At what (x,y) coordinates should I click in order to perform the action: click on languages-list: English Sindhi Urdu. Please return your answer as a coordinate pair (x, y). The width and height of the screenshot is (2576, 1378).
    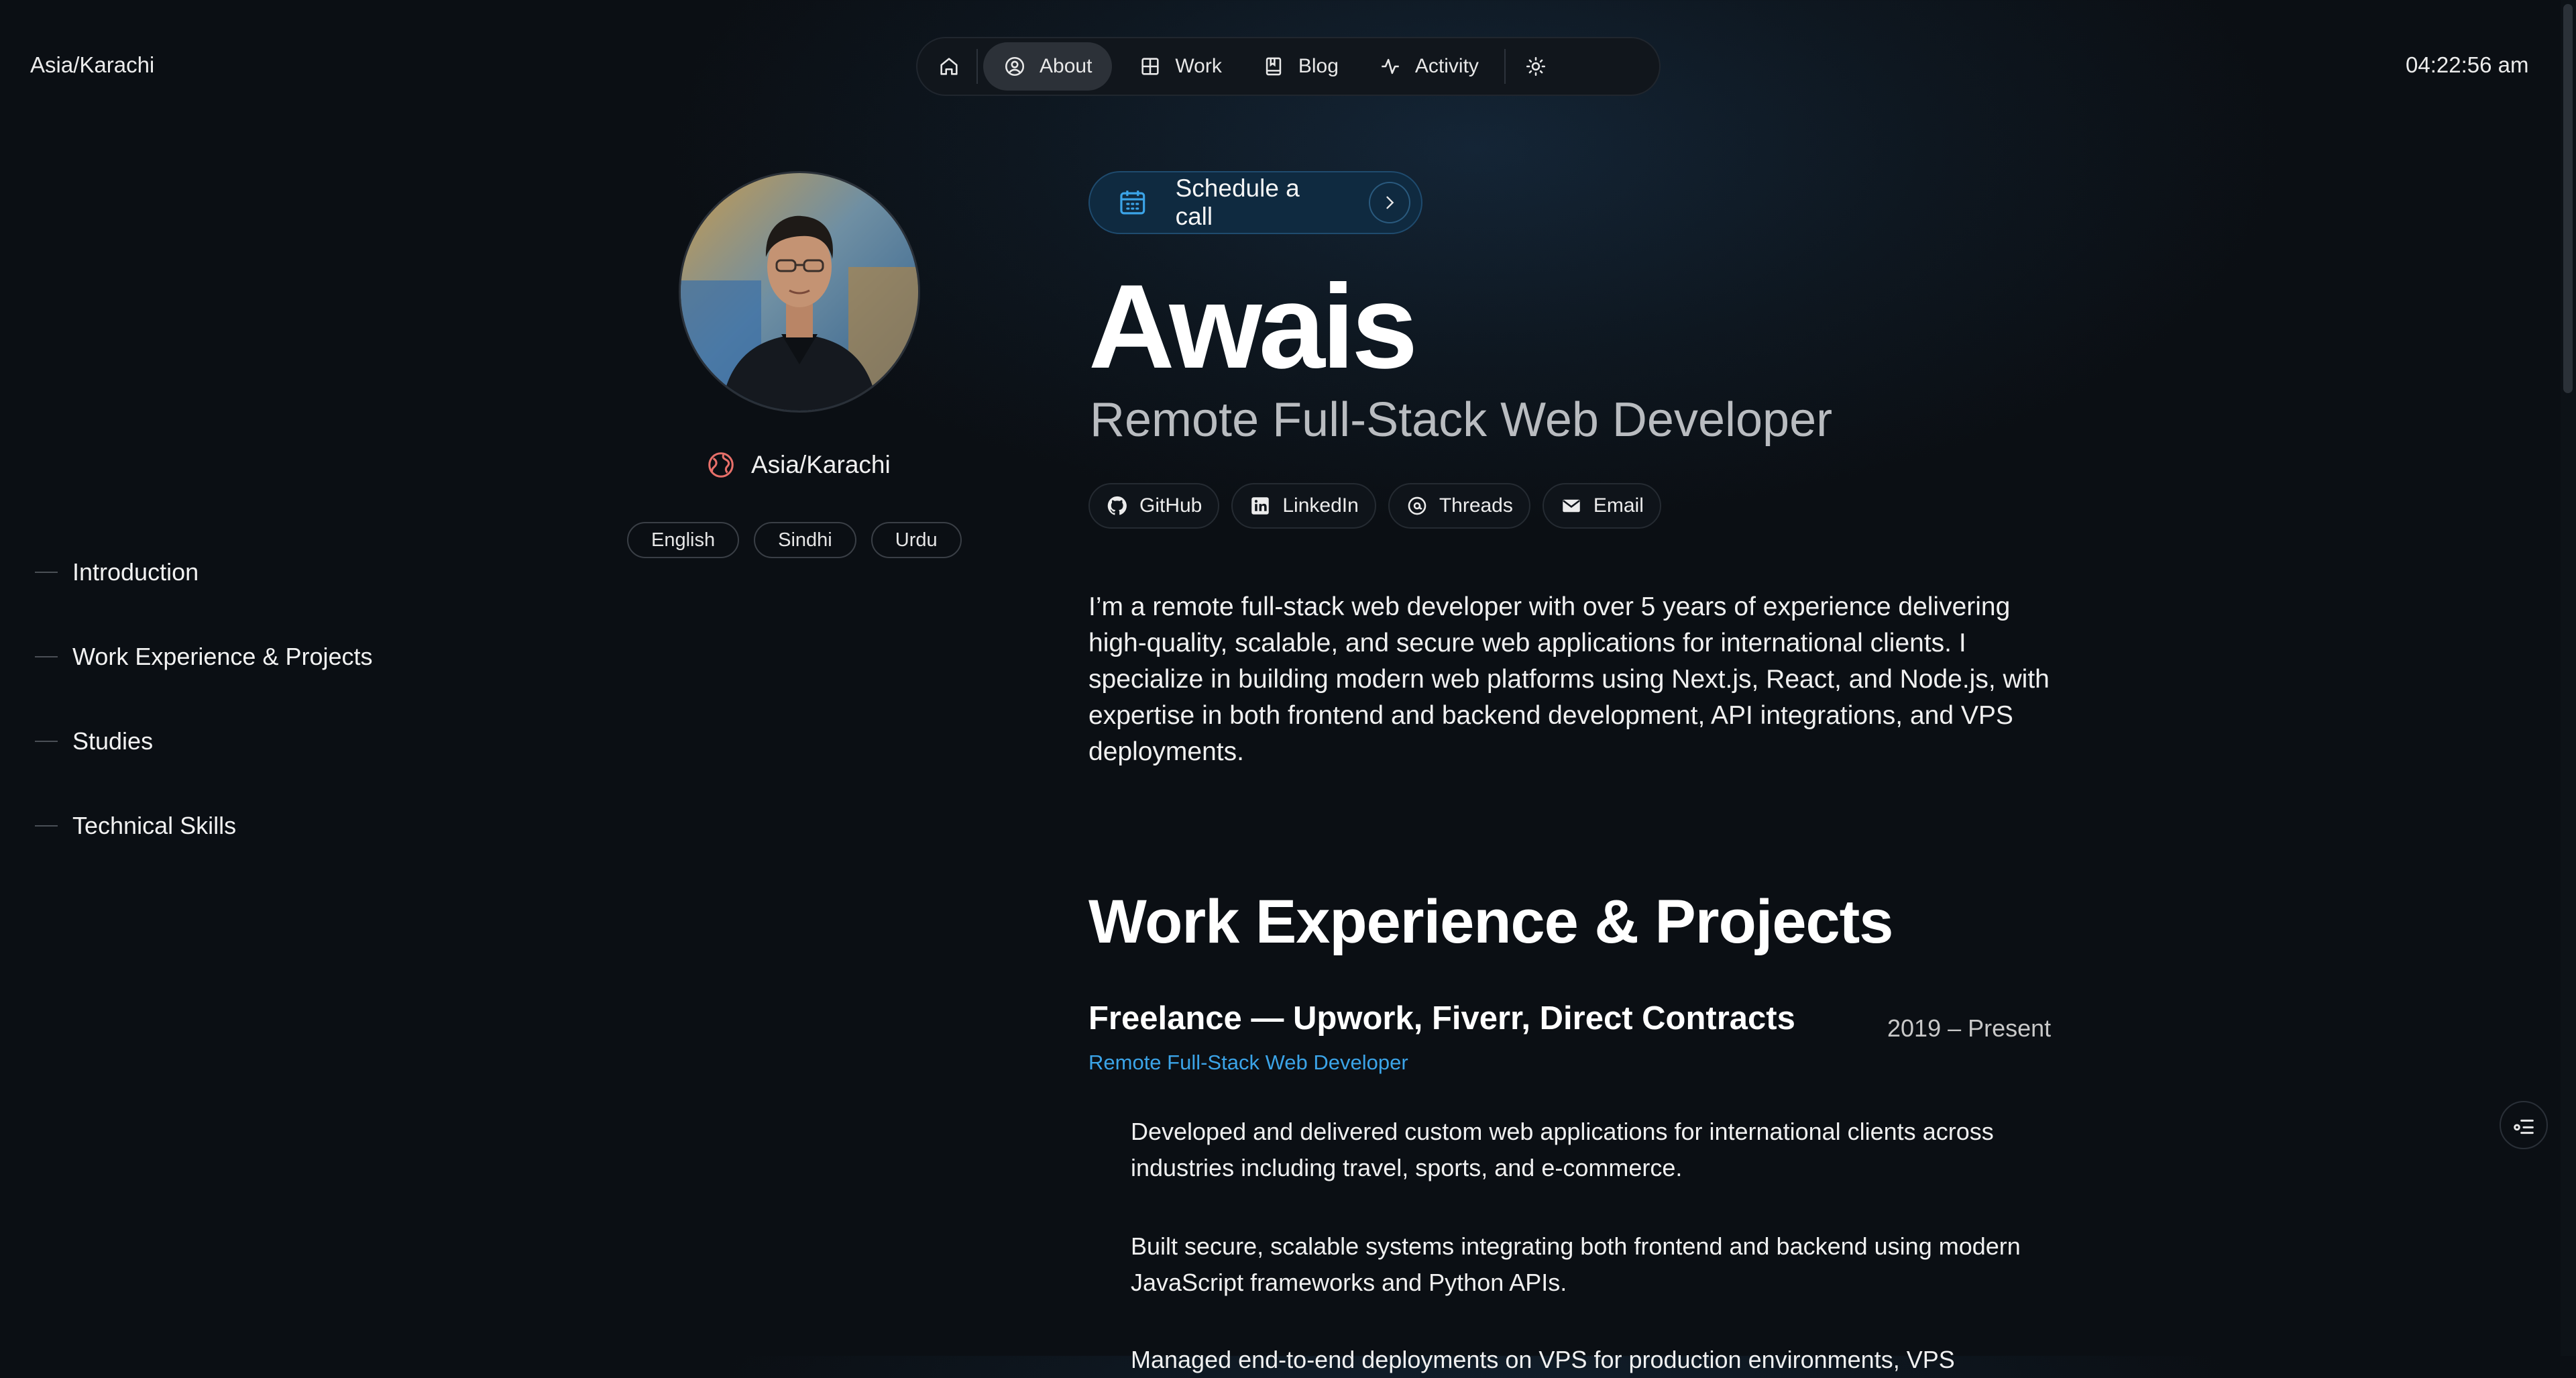
    Looking at the image, I should click on (794, 540).